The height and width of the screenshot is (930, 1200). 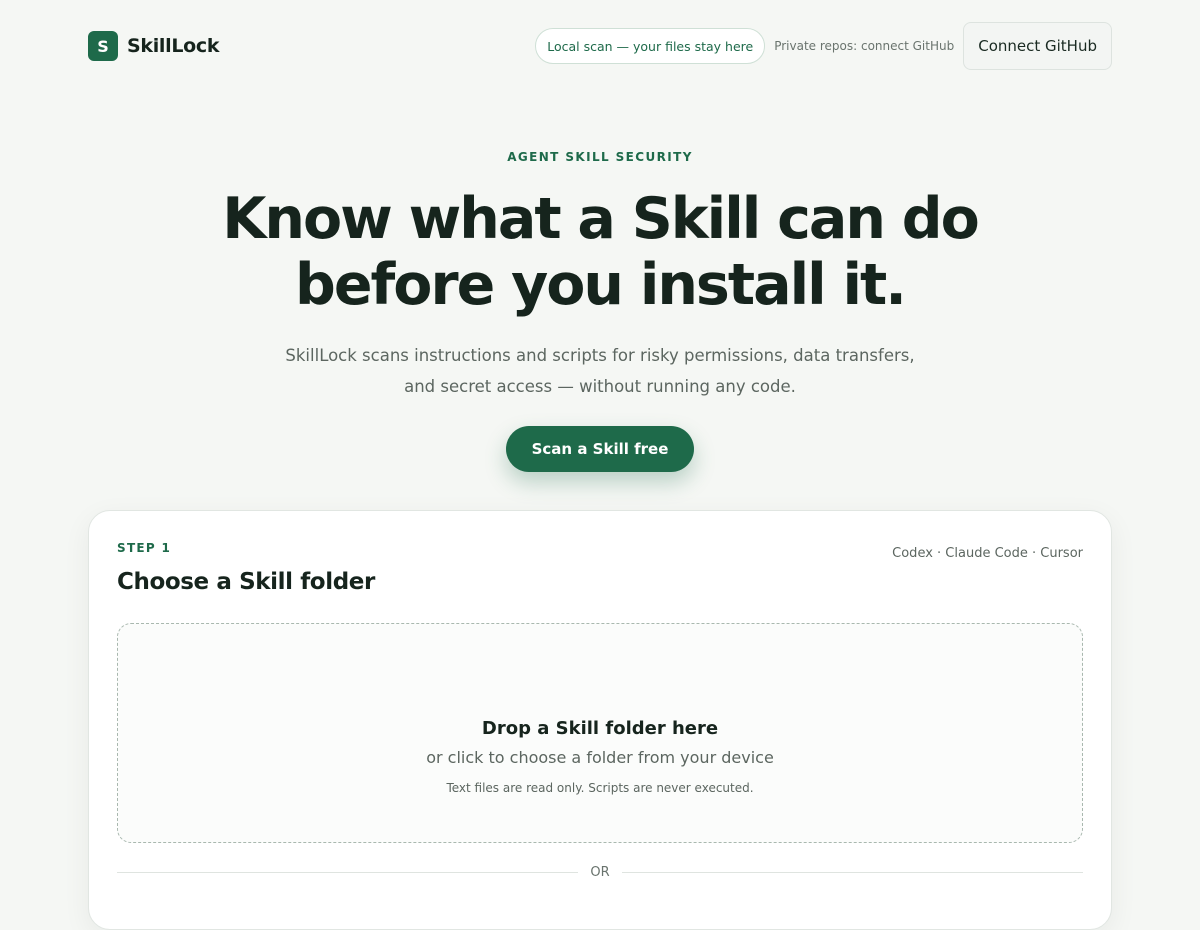 What do you see at coordinates (864, 46) in the screenshot?
I see `private-repos-note: Private repos: connect GitHub` at bounding box center [864, 46].